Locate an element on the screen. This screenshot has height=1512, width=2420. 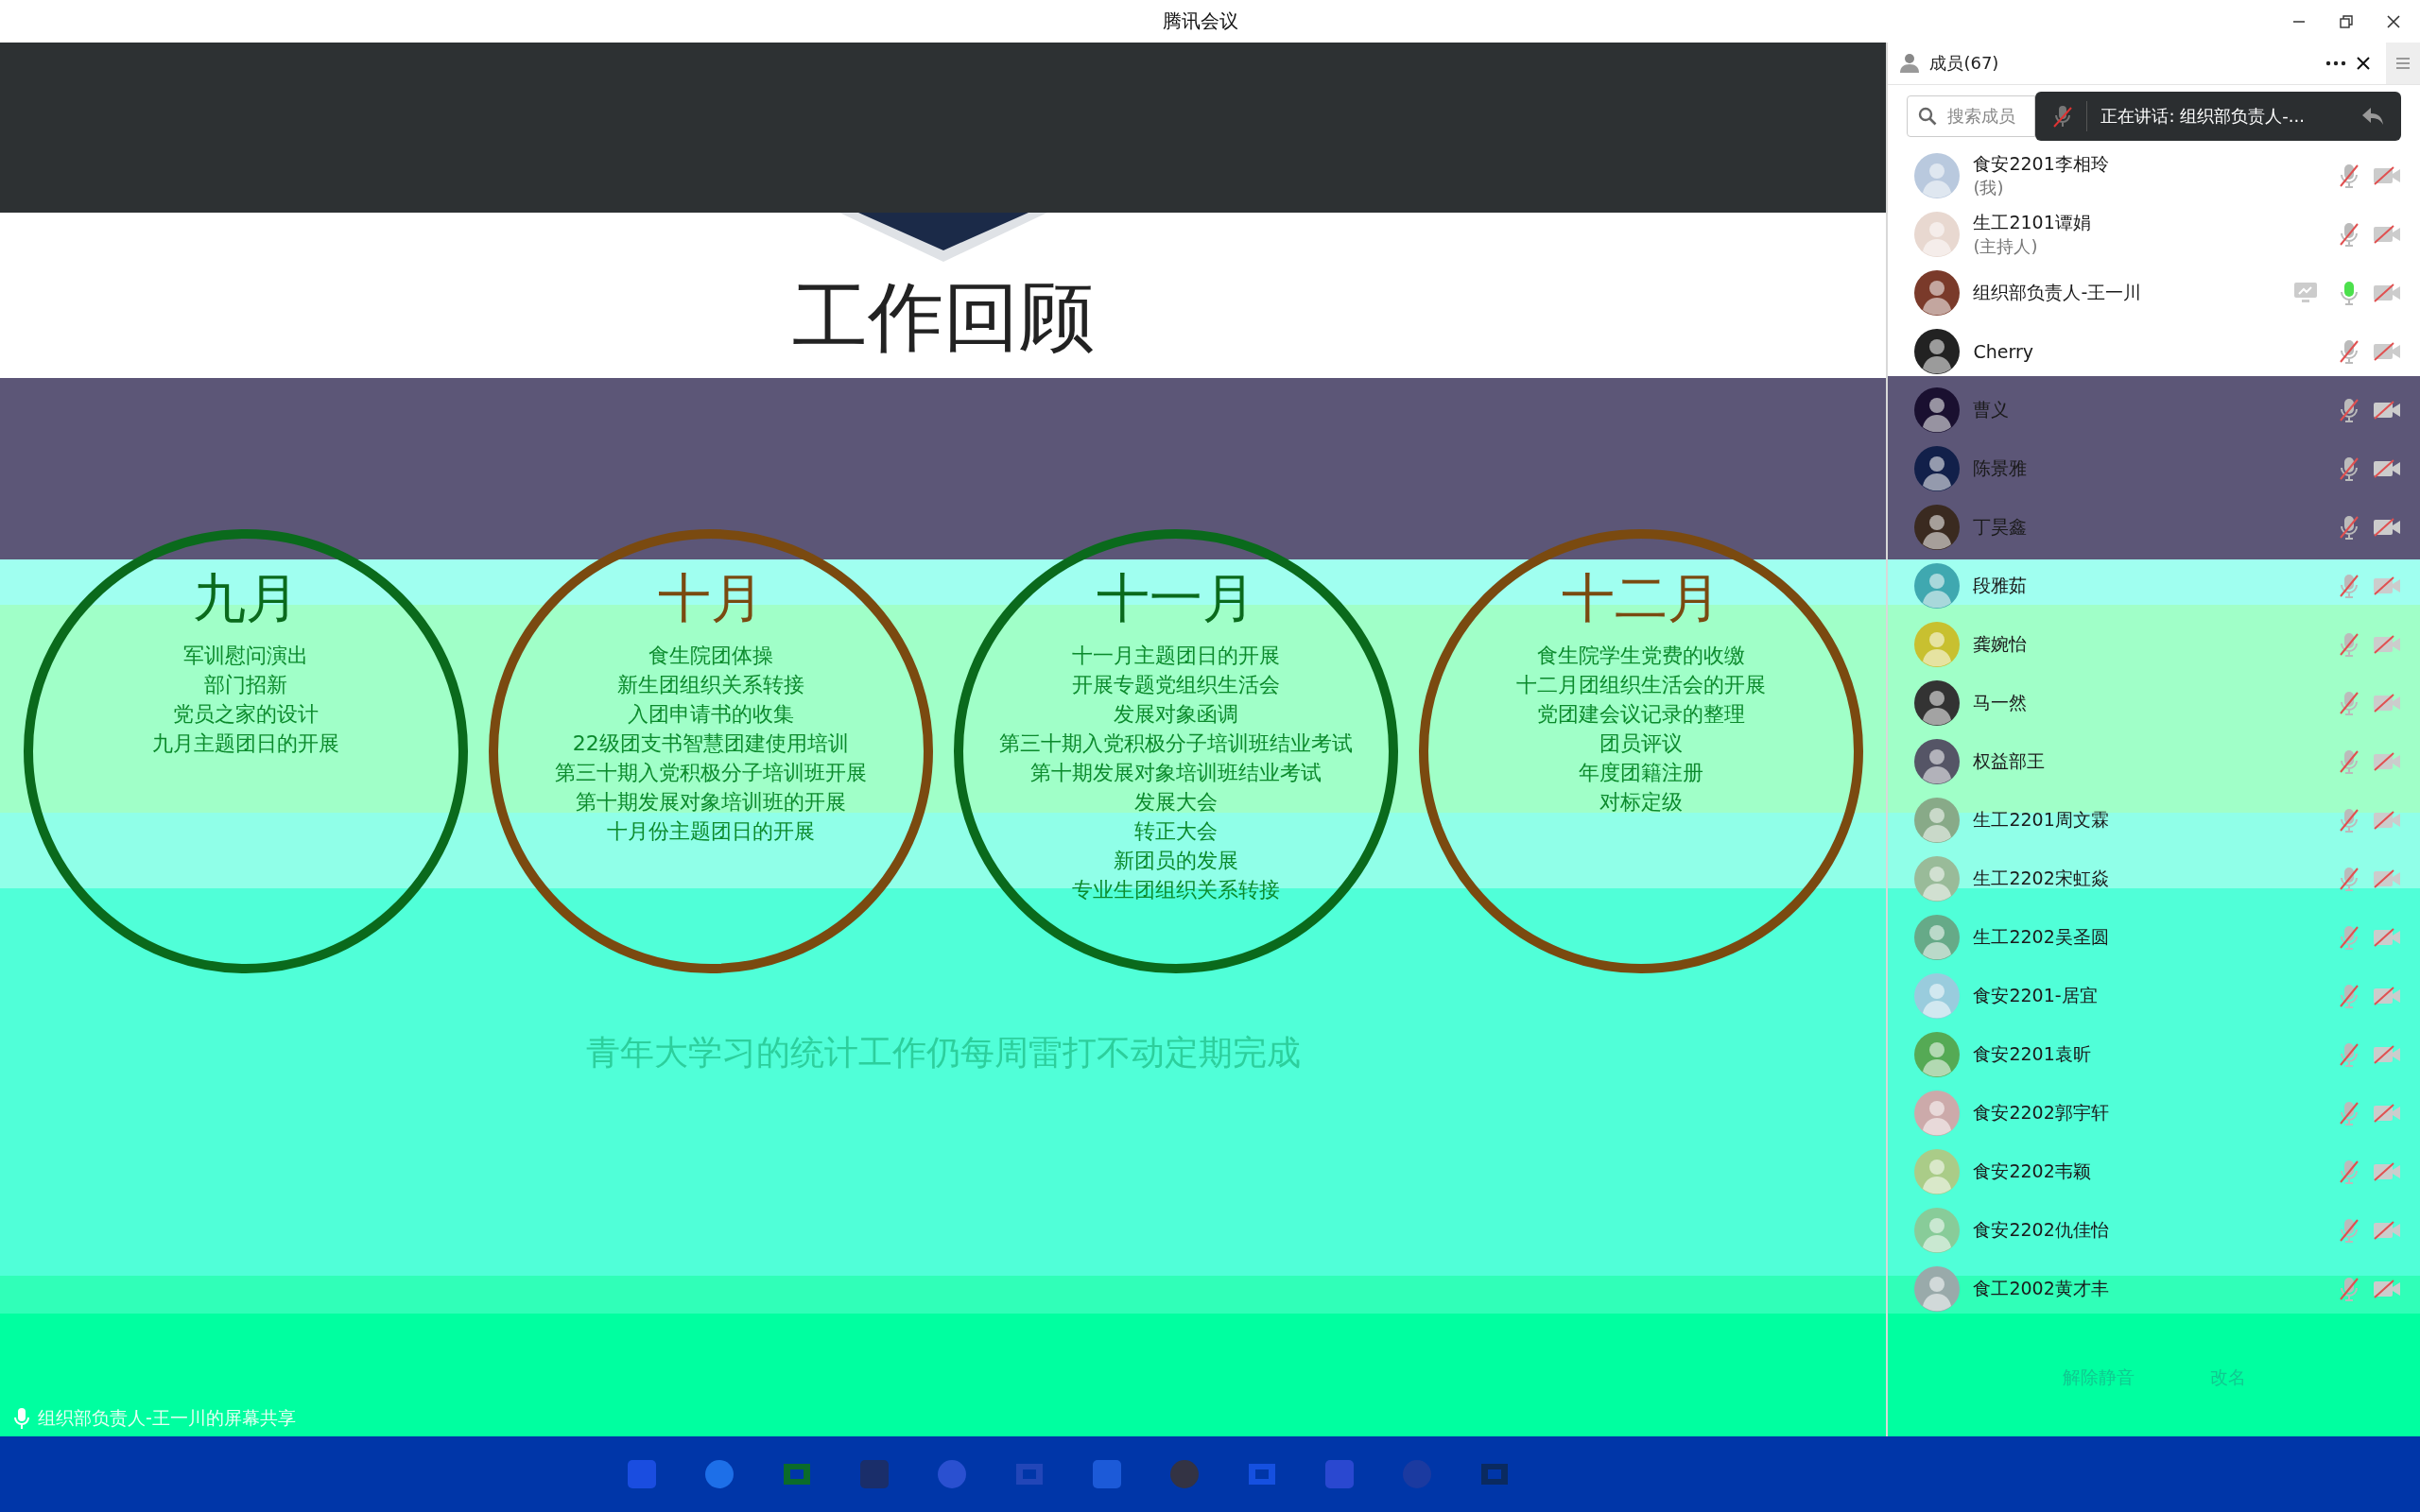
month-item: 发展大会 is located at coordinates (1175, 802).